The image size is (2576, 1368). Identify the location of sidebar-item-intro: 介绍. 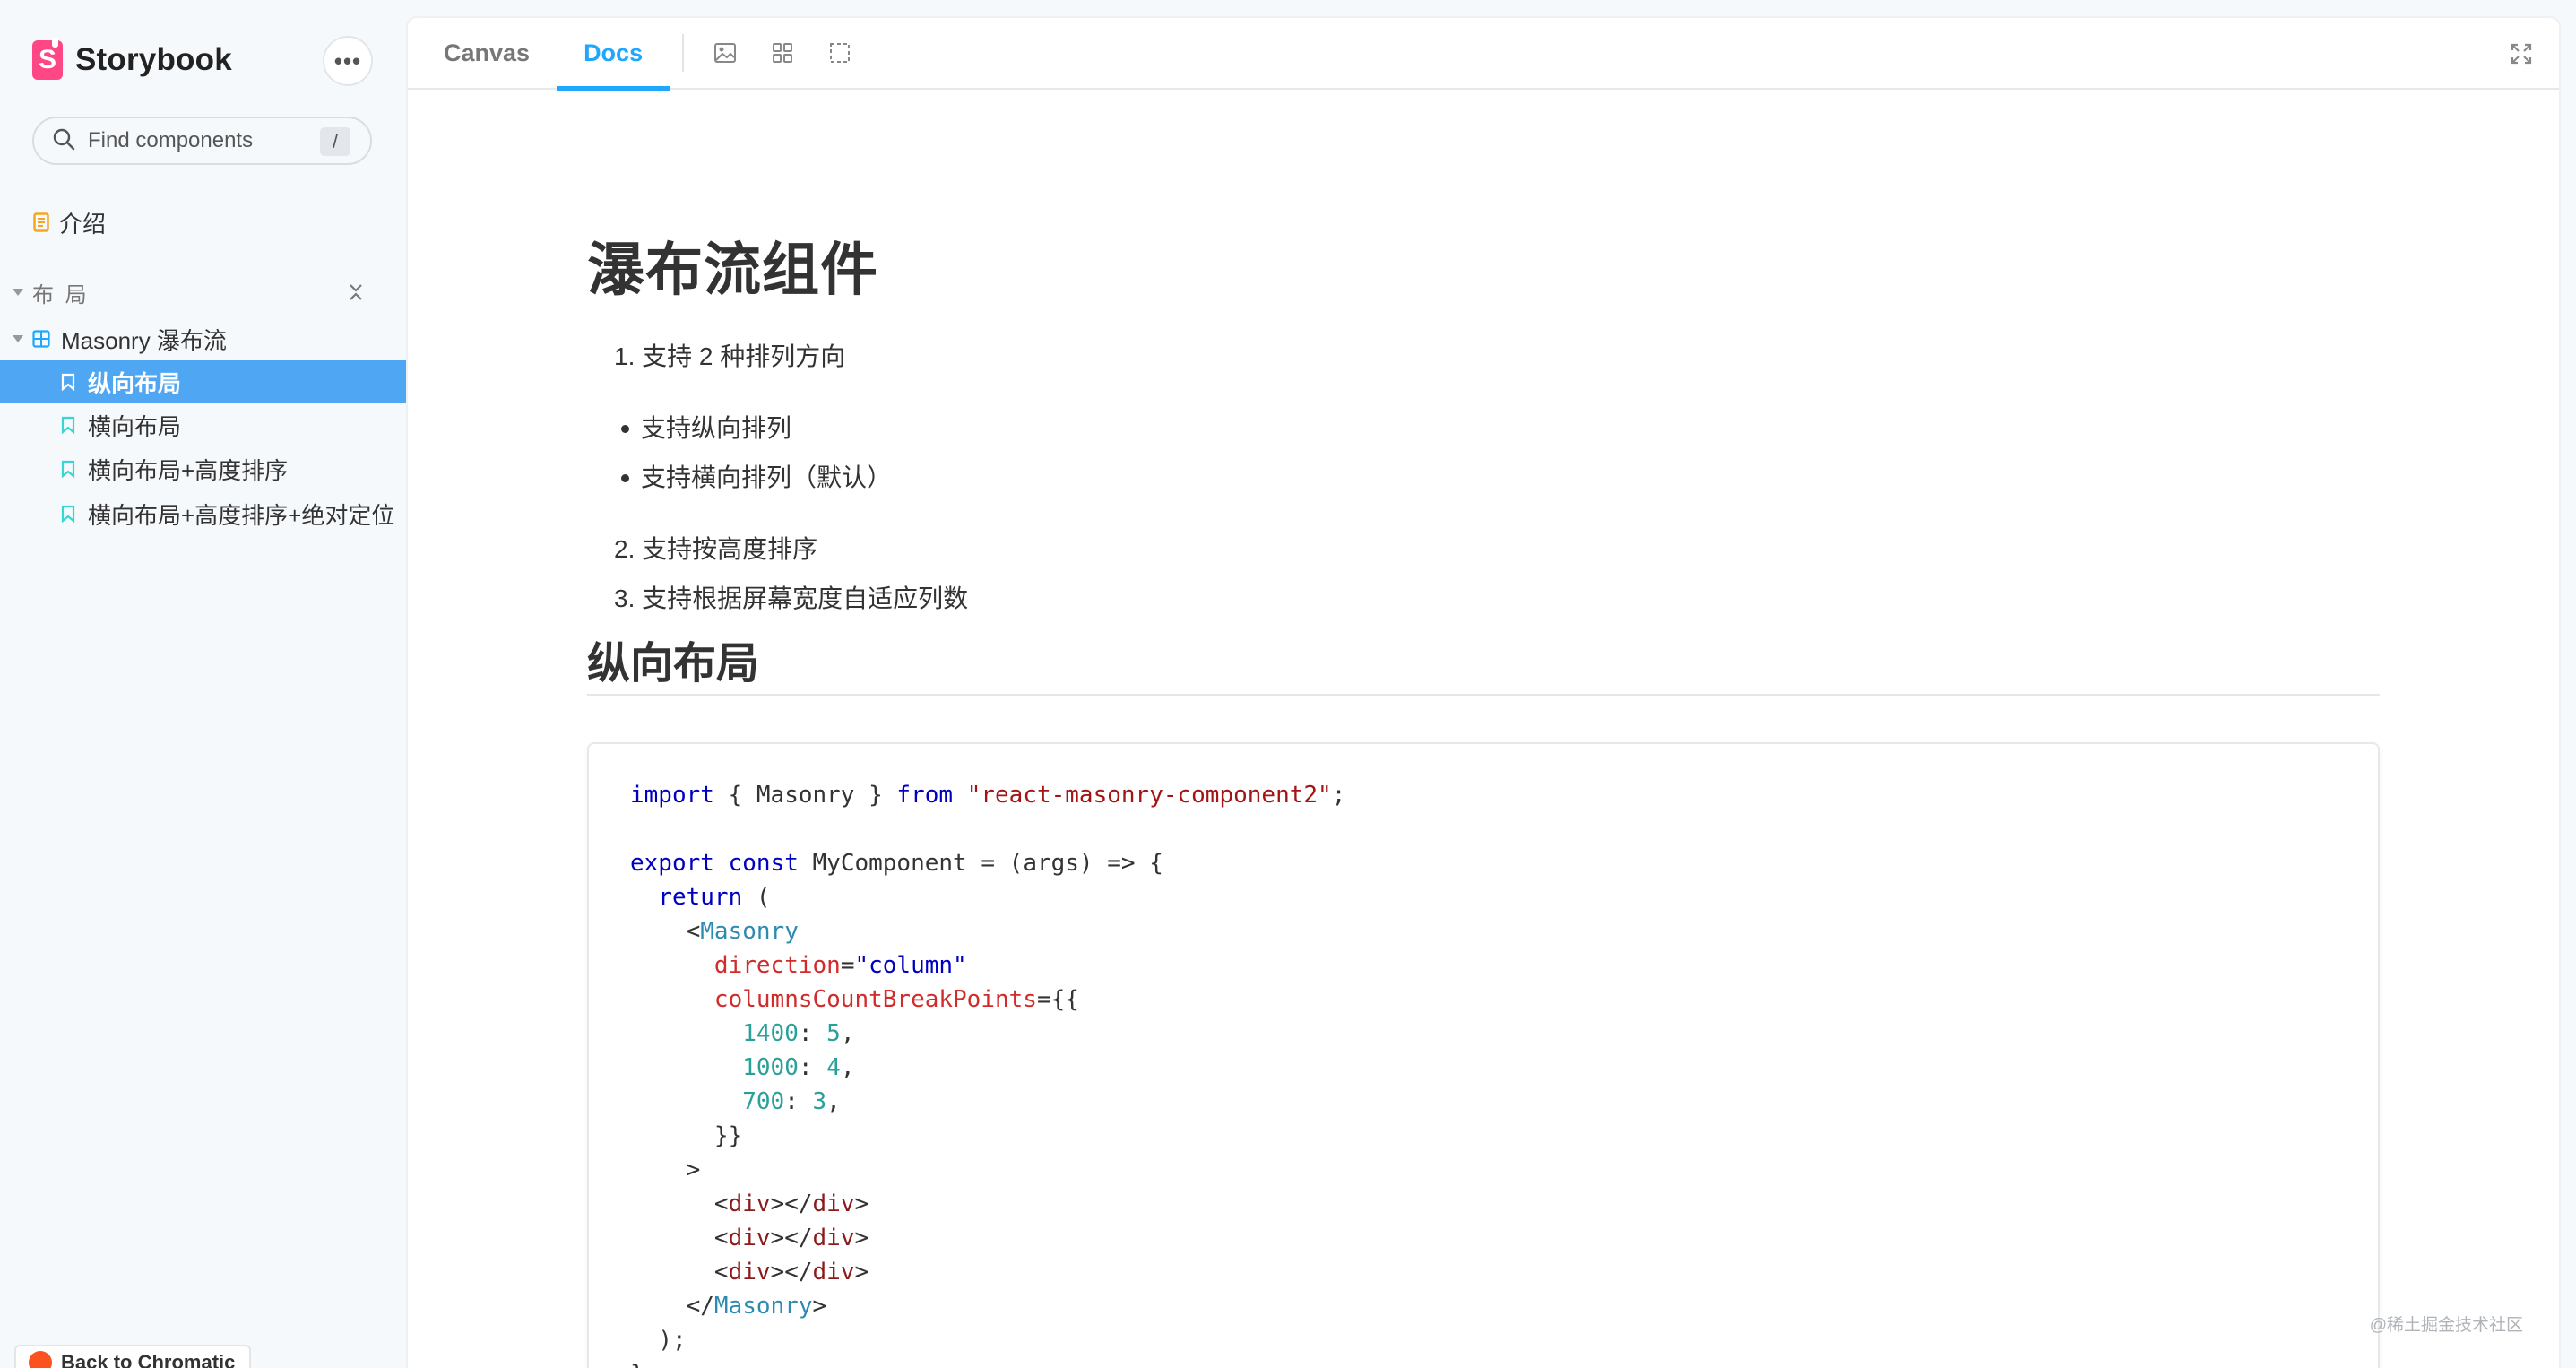
(204, 222).